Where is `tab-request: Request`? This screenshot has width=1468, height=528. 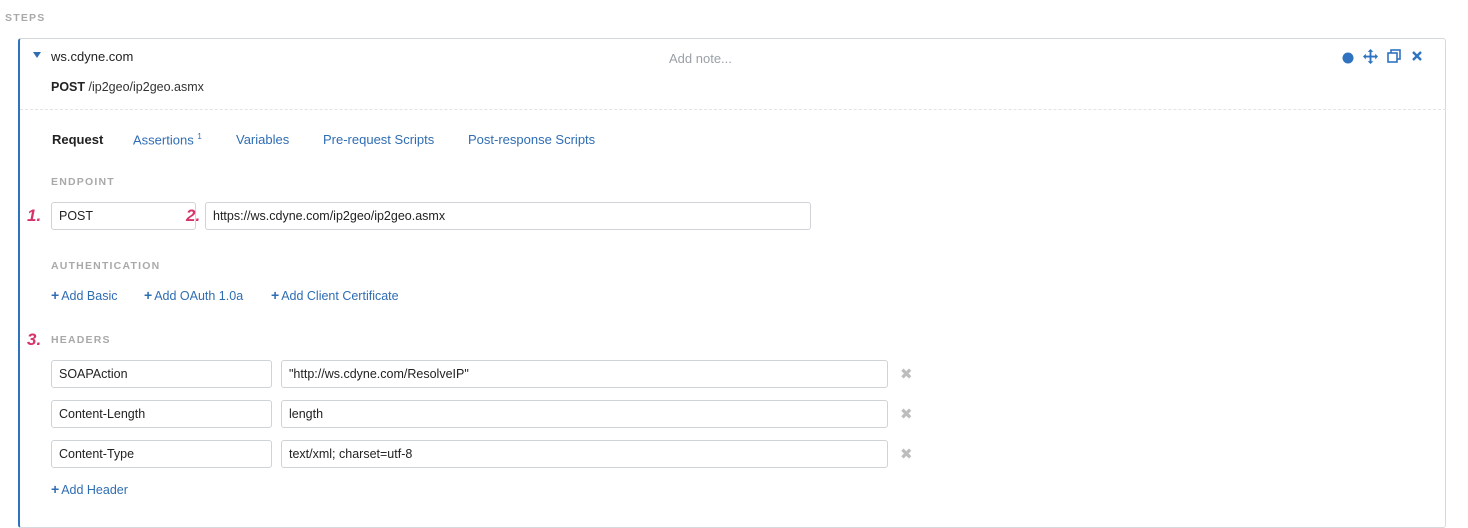
tab-request: Request is located at coordinates (77, 139).